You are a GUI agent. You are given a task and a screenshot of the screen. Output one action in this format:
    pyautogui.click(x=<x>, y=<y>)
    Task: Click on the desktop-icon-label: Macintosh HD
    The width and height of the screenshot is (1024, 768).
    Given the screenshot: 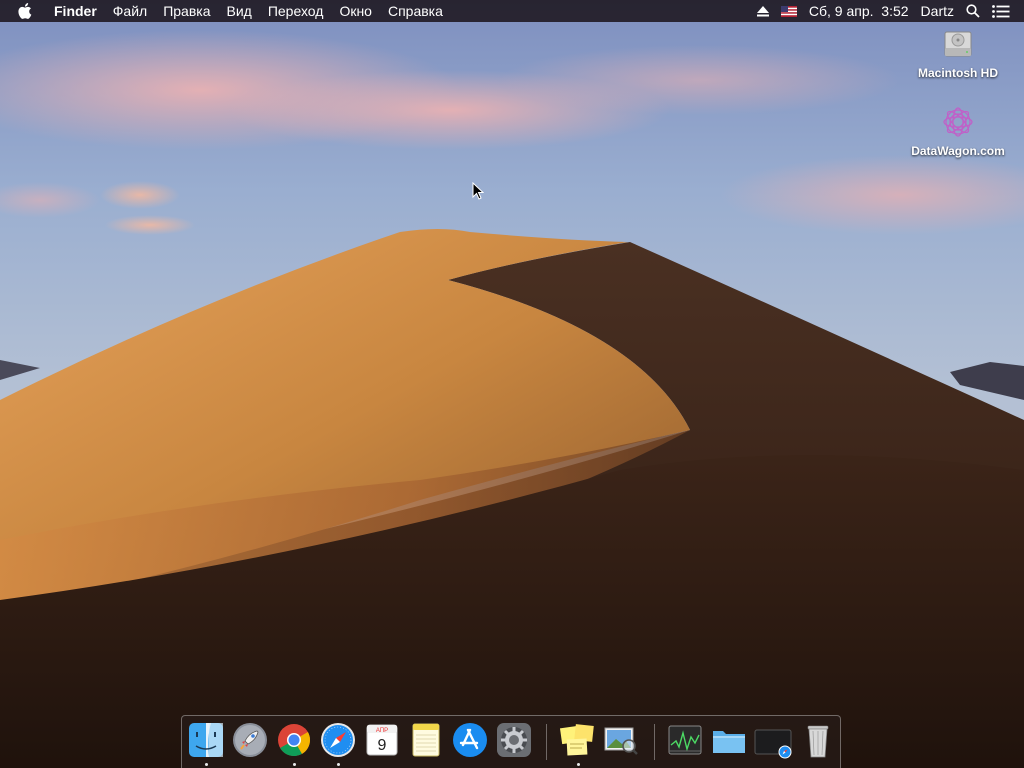 What is the action you would take?
    pyautogui.click(x=957, y=73)
    